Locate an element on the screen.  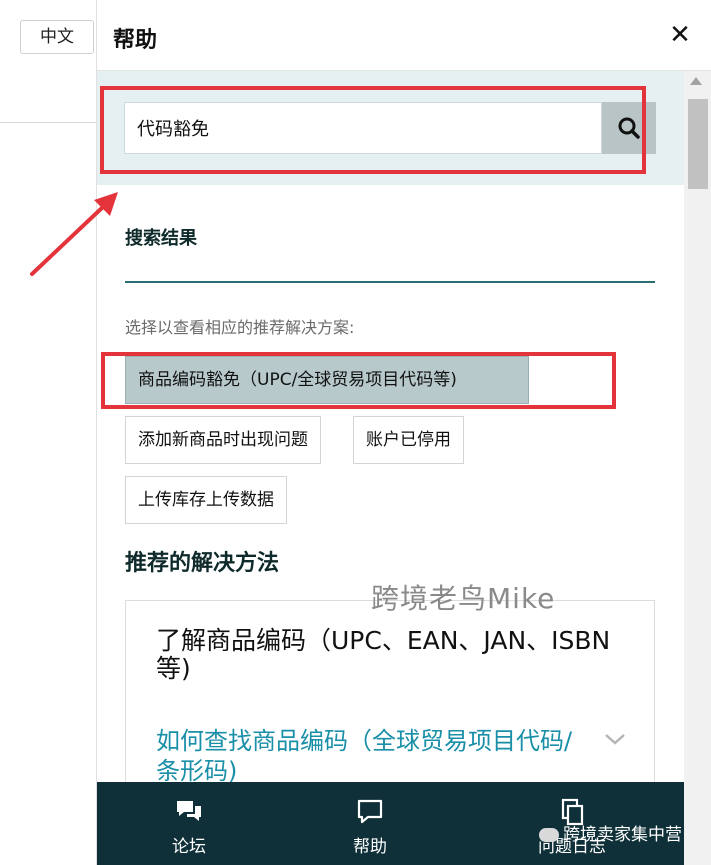
forum-icon is located at coordinates (189, 811).